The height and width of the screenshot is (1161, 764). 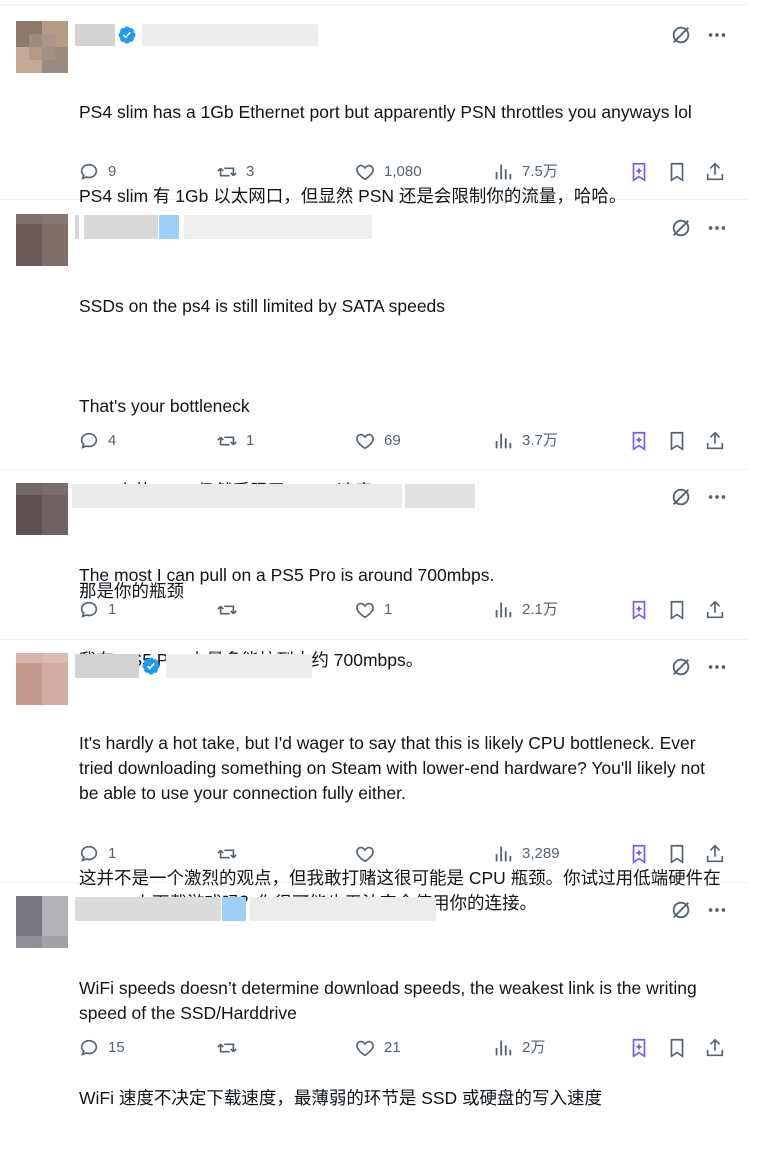 What do you see at coordinates (377, 441) in the screenshot?
I see `like-button: 69` at bounding box center [377, 441].